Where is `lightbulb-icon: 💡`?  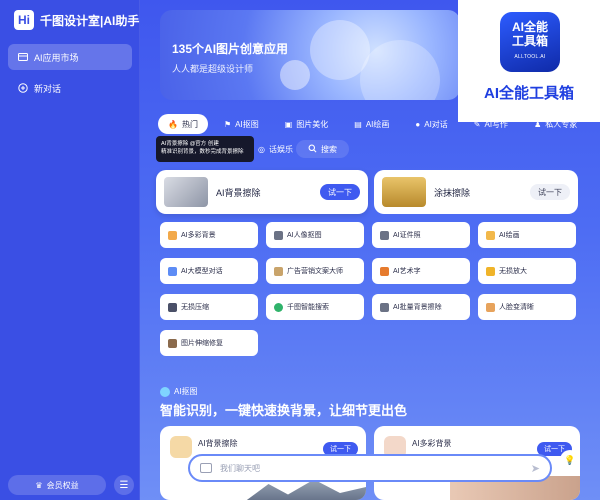 lightbulb-icon: 💡 is located at coordinates (570, 459).